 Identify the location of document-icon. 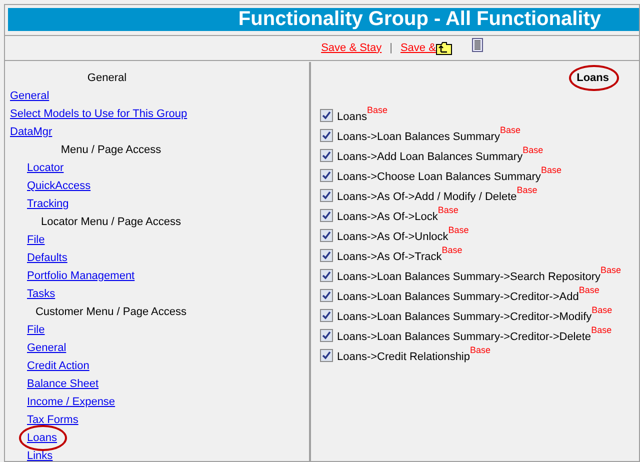
(477, 45).